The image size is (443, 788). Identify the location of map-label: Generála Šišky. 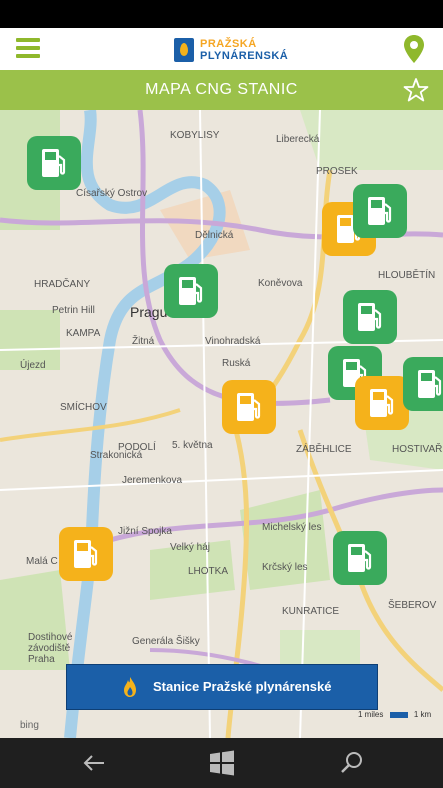
(166, 641).